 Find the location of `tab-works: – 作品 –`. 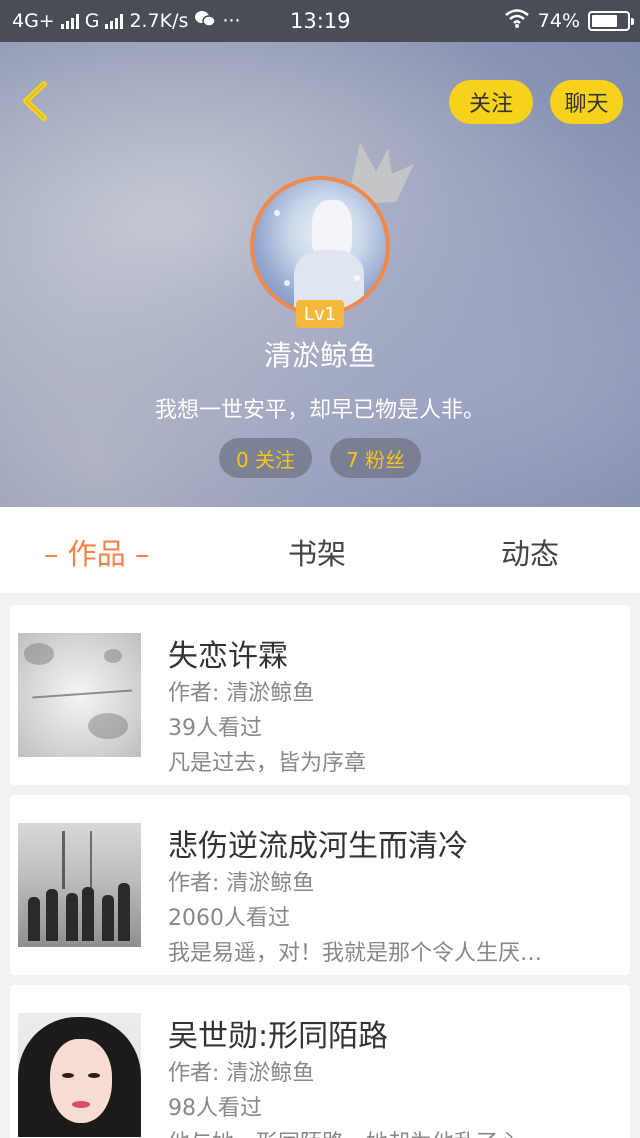

tab-works: – 作品 – is located at coordinates (96, 552).